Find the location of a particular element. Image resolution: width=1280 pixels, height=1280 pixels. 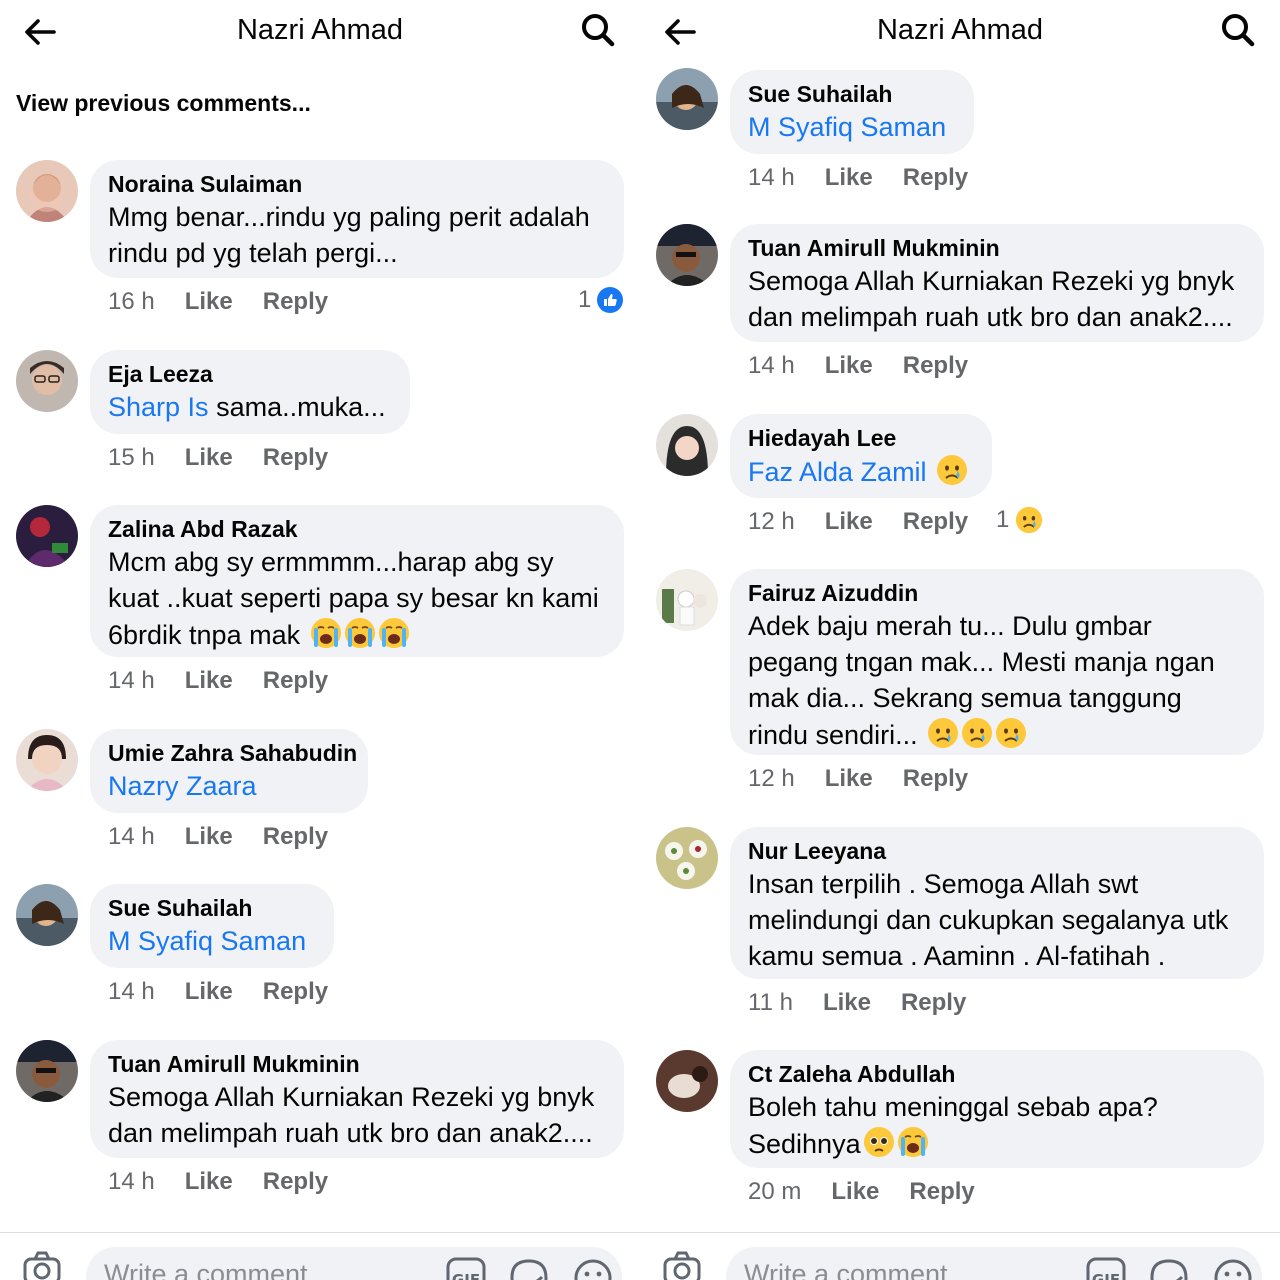

comment-author: Nur Leeyana is located at coordinates (997, 851).